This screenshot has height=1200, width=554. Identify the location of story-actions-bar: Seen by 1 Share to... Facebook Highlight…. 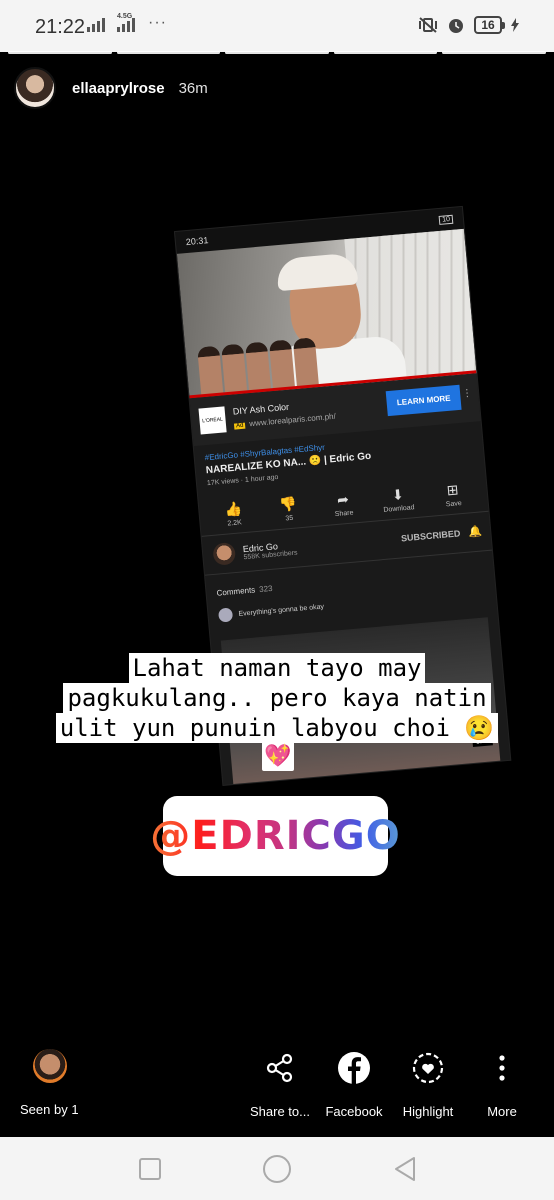
(277, 1088).